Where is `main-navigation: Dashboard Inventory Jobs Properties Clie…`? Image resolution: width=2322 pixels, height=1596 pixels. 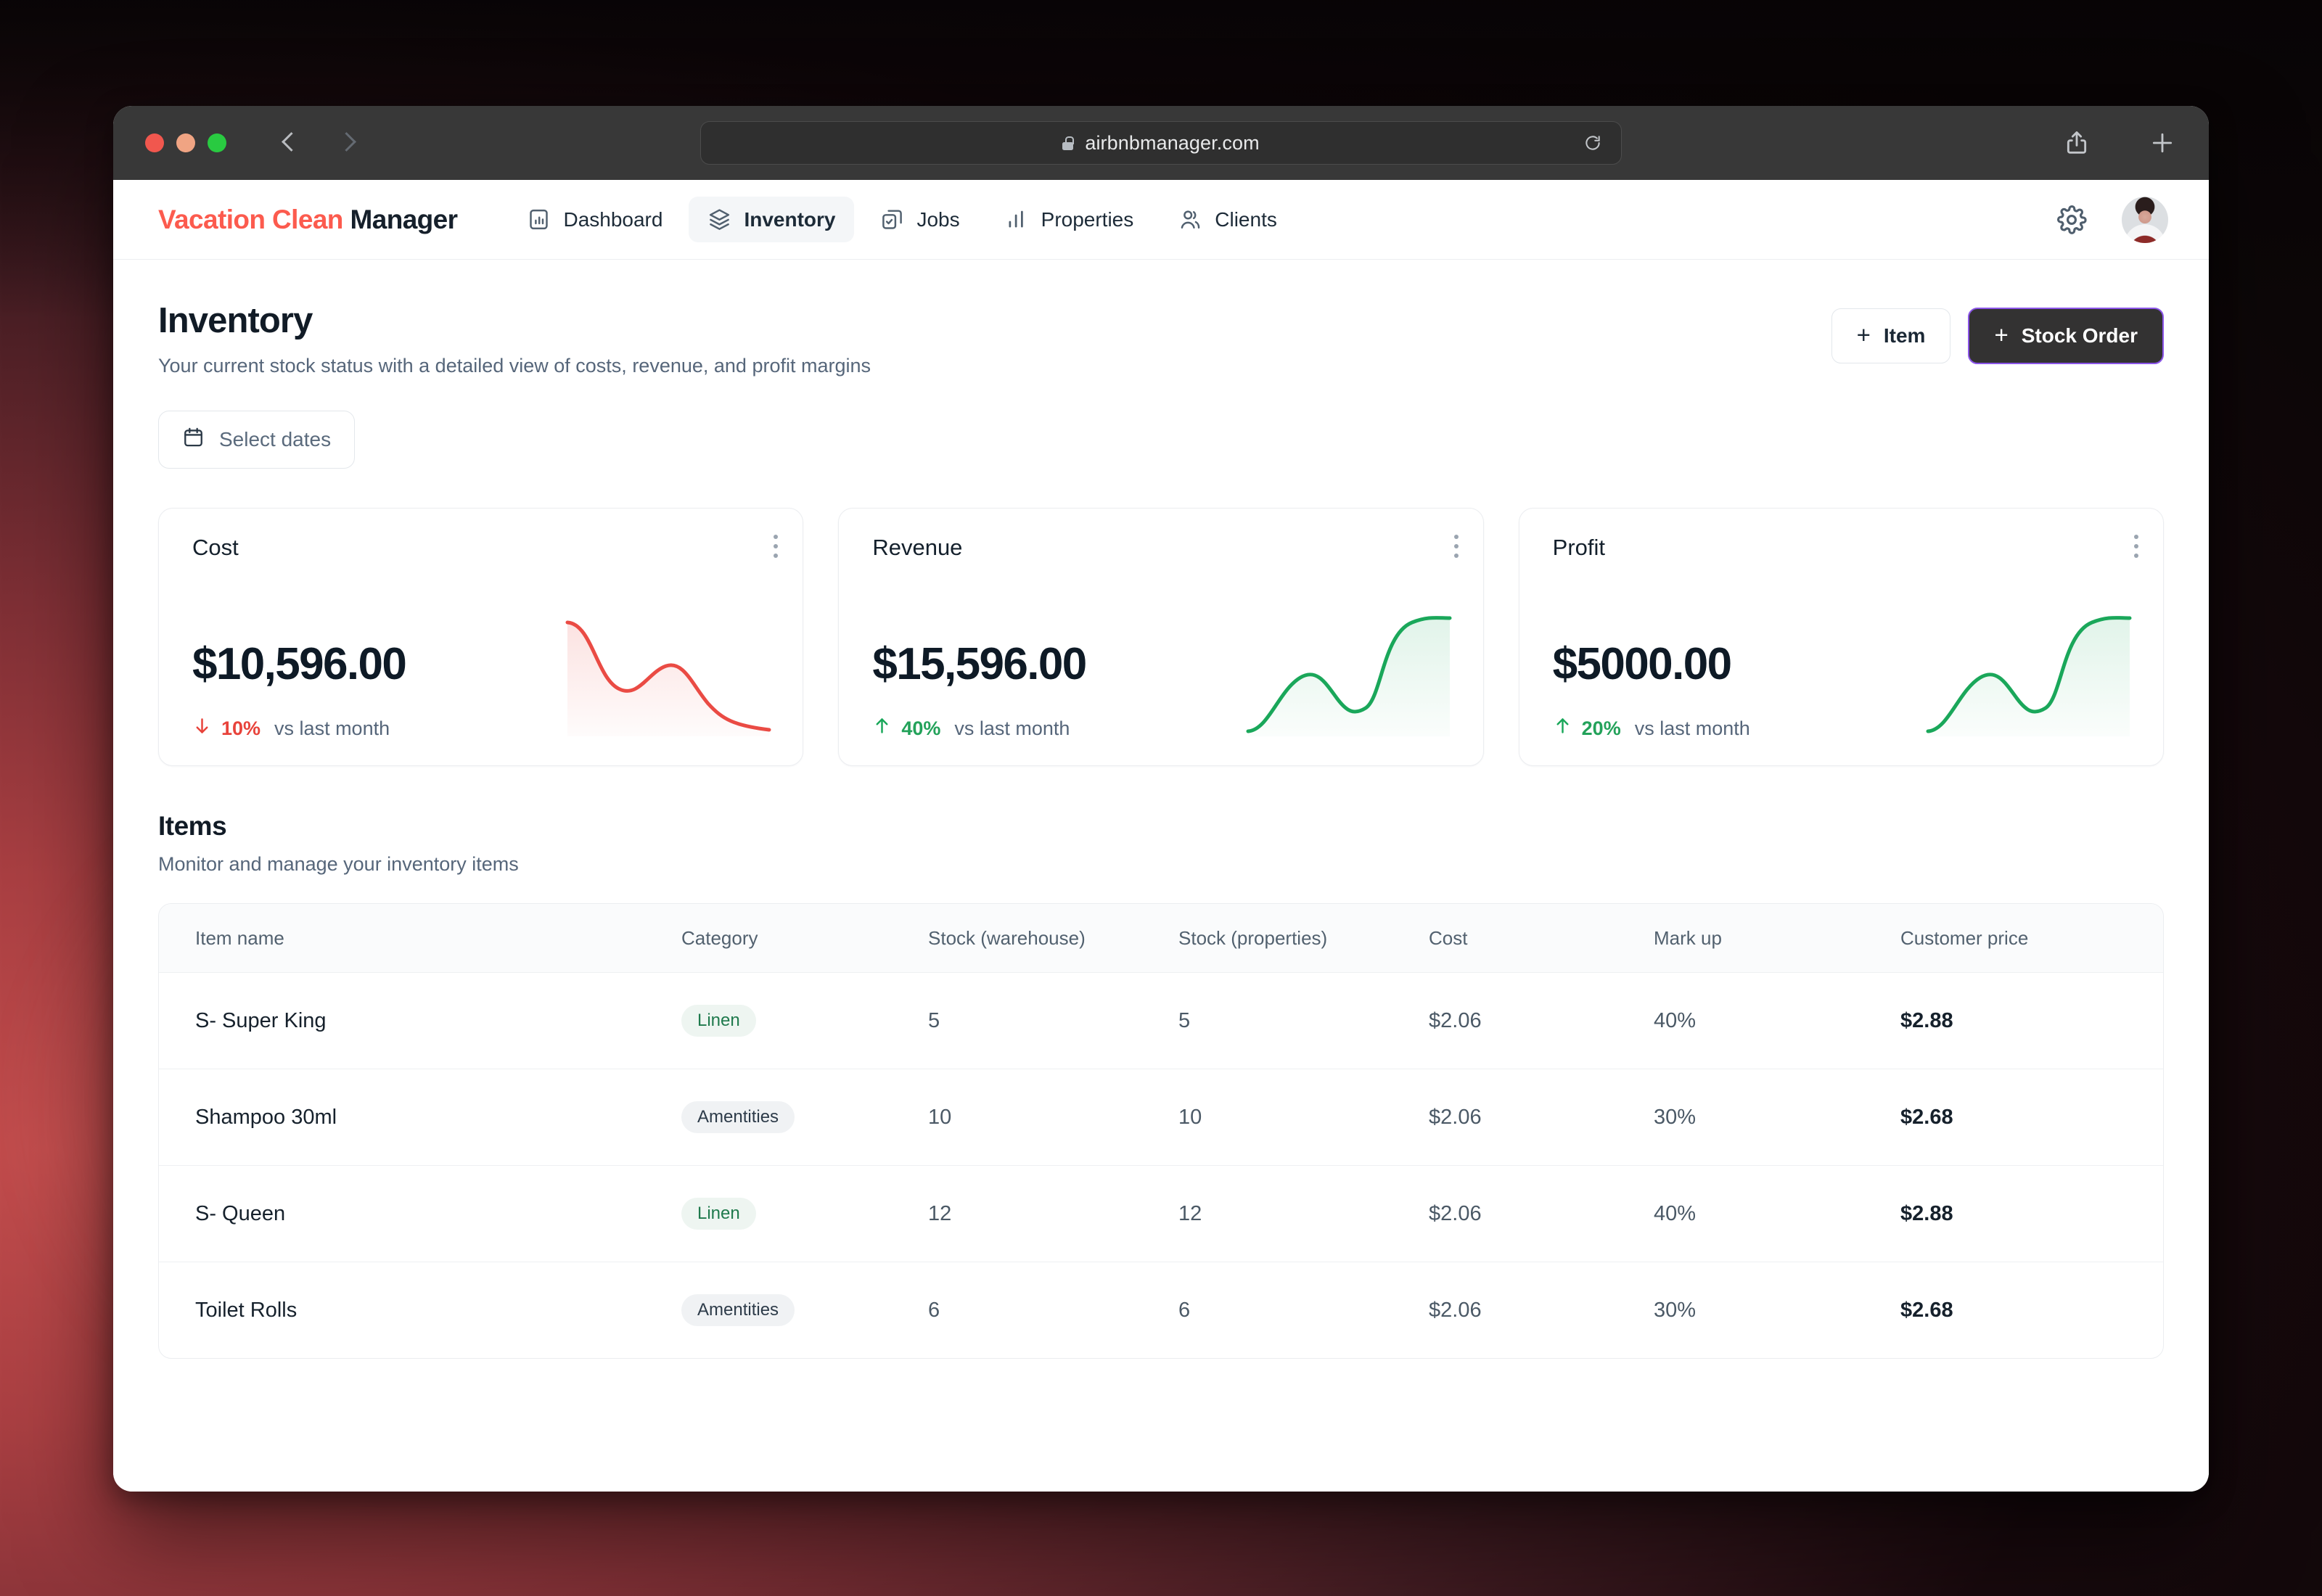 main-navigation: Dashboard Inventory Jobs Properties Clie… is located at coordinates (902, 220).